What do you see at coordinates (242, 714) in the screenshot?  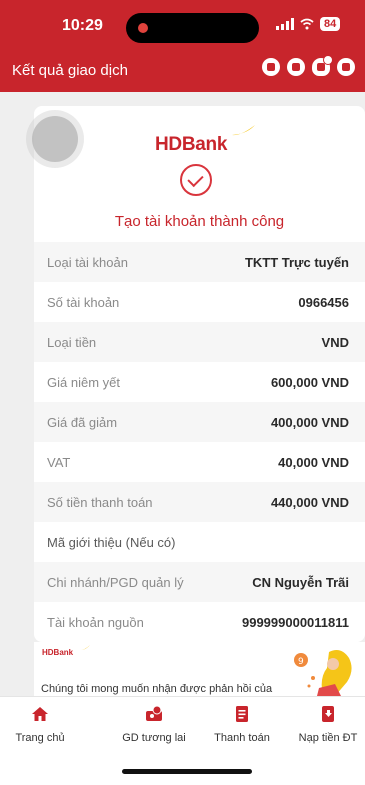 I see `bill-icon` at bounding box center [242, 714].